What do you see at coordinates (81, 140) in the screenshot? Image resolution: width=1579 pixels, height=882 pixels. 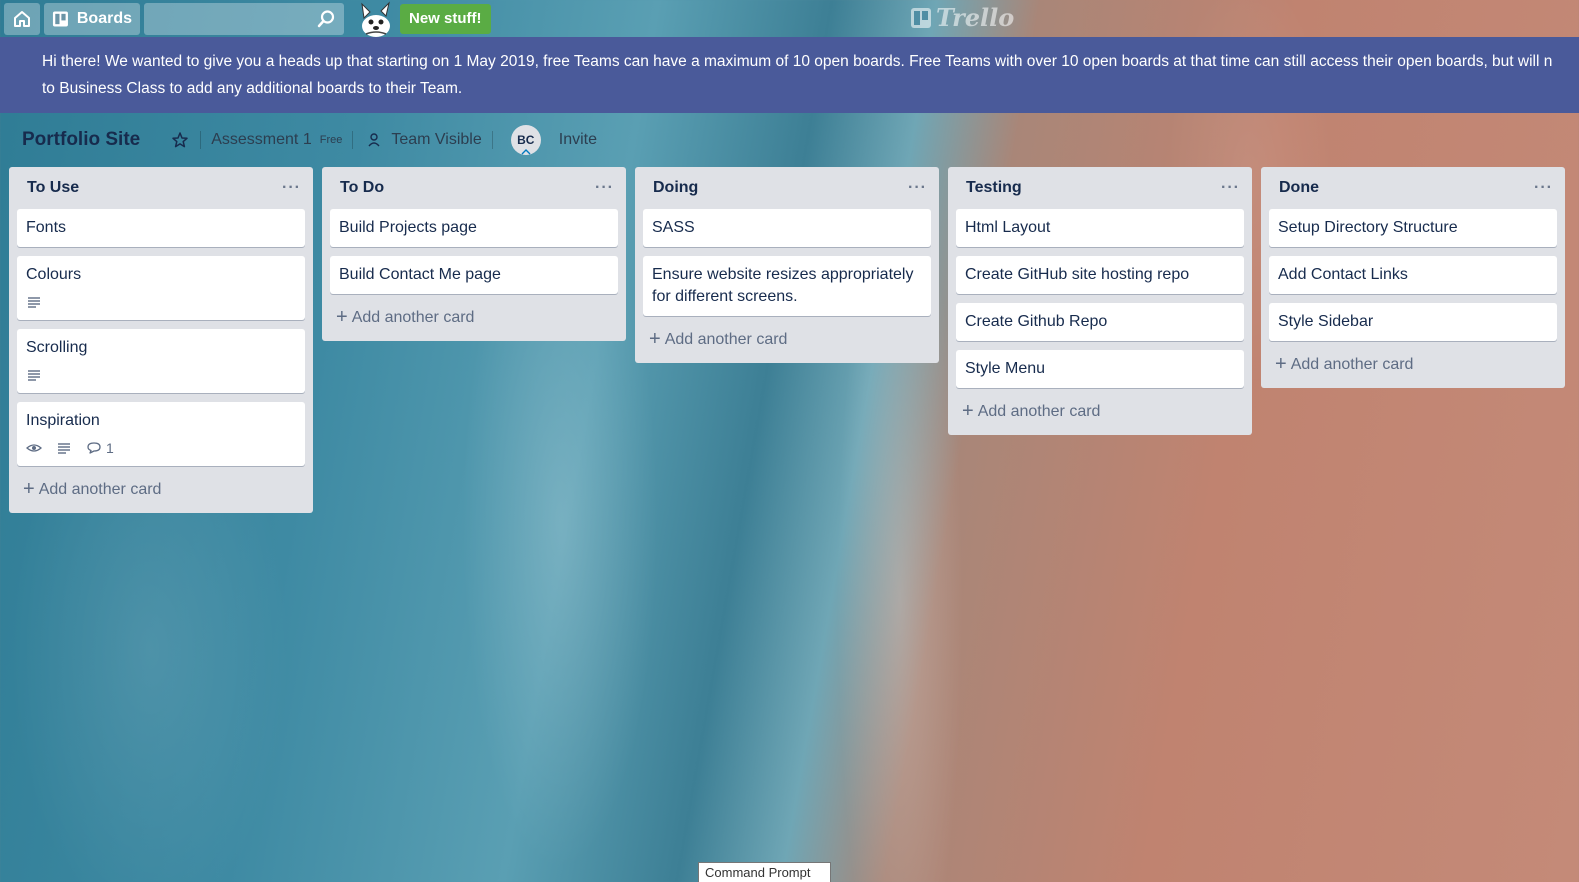 I see `board-title: Portfolio Site` at bounding box center [81, 140].